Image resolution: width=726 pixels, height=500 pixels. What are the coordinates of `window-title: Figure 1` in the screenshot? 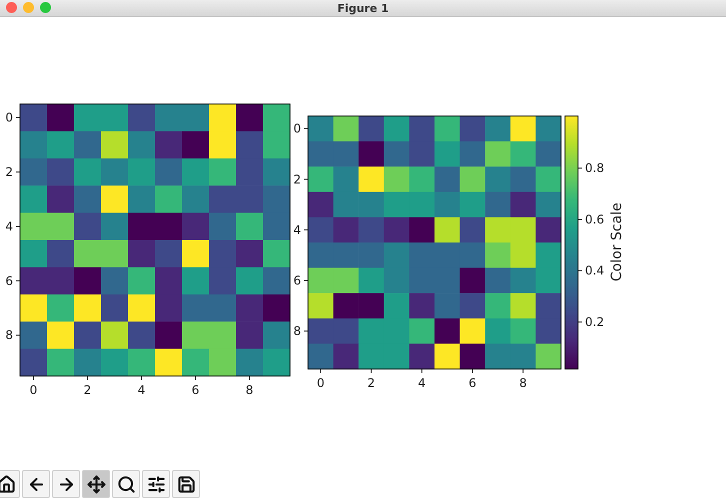 It's located at (363, 8).